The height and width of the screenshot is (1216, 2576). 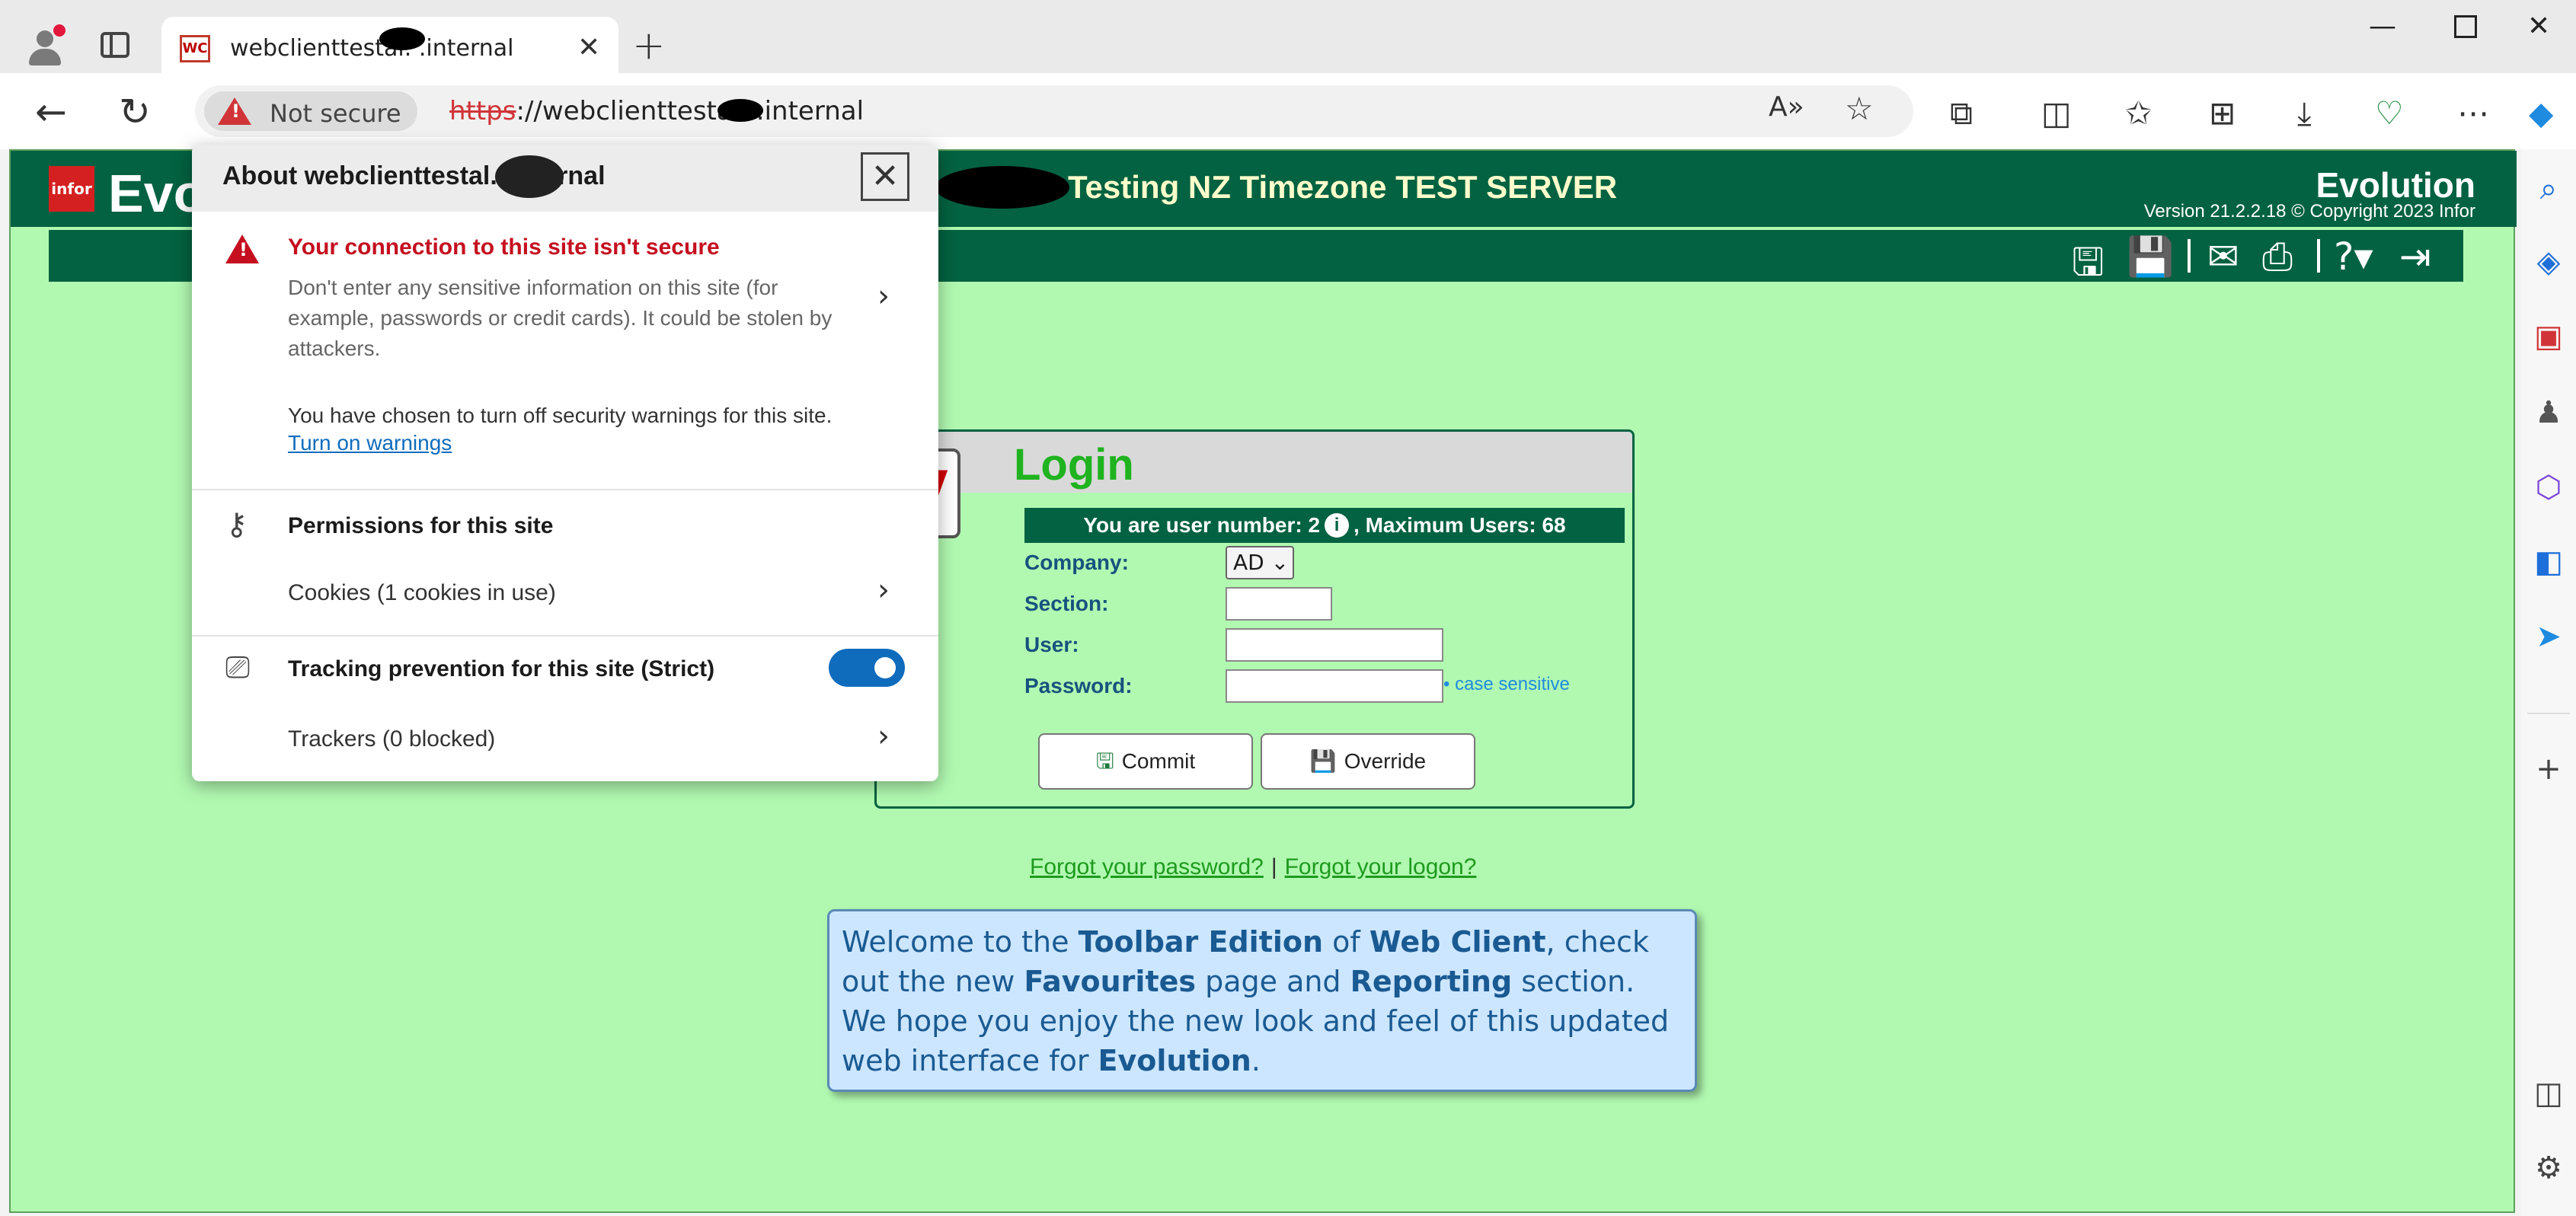 I want to click on case-sensitive-note: • case sensitive, so click(x=1506, y=684).